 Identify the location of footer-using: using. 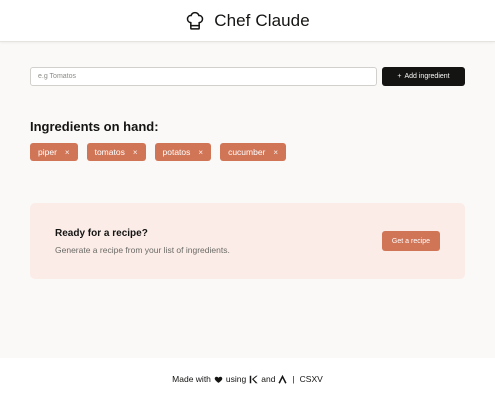
(236, 379).